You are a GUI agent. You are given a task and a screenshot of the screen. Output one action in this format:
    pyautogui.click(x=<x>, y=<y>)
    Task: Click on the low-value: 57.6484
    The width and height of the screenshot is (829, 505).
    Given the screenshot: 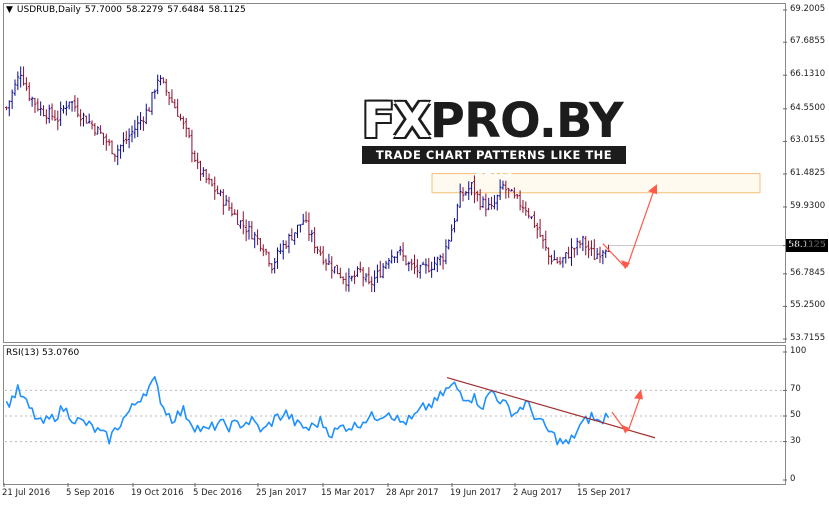 What is the action you would take?
    pyautogui.click(x=186, y=10)
    